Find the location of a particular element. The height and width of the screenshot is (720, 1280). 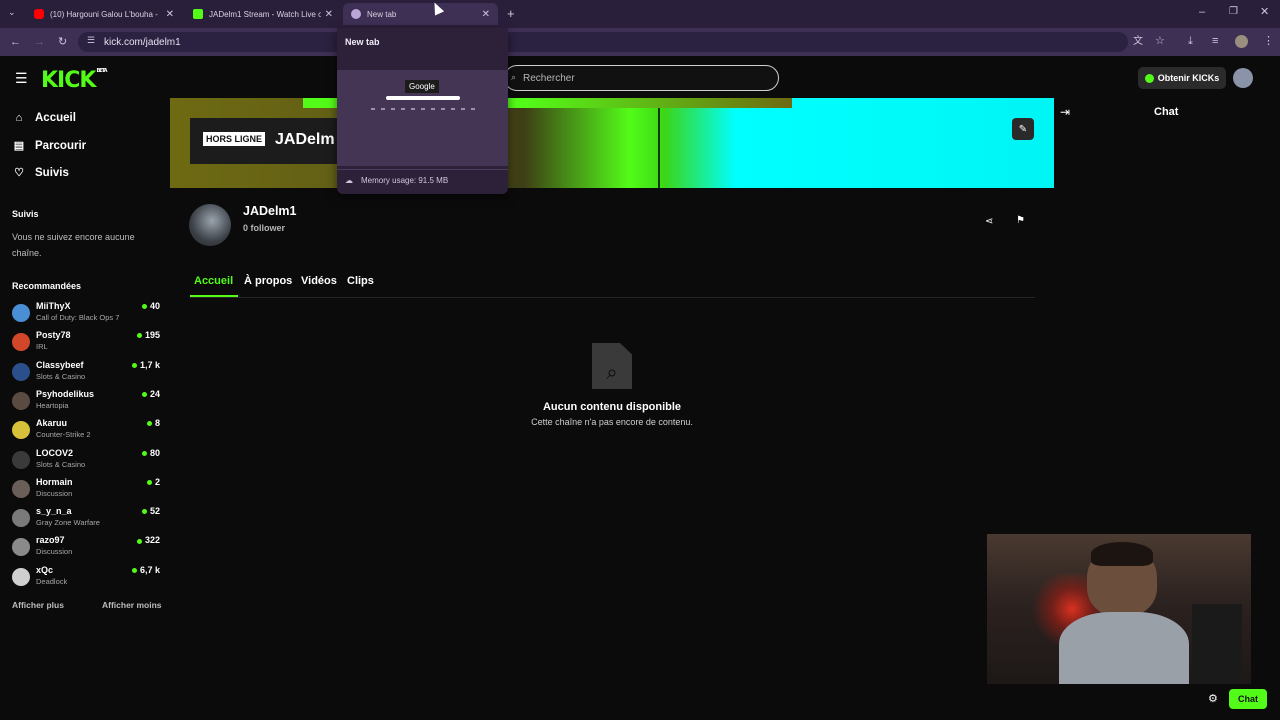

url-text: kick.com/jadelm1 is located at coordinates (142, 42).